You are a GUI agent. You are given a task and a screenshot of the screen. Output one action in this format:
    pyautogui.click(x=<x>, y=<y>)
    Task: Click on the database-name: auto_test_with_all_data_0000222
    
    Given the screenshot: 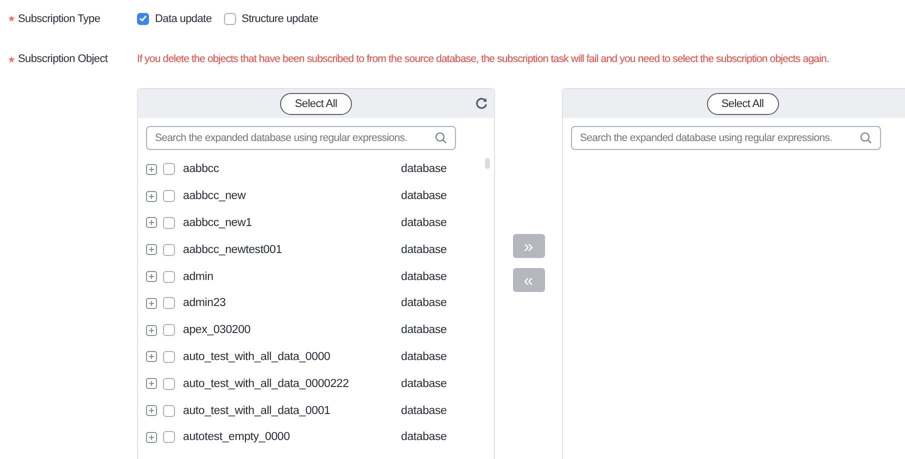 What is the action you would take?
    pyautogui.click(x=266, y=384)
    